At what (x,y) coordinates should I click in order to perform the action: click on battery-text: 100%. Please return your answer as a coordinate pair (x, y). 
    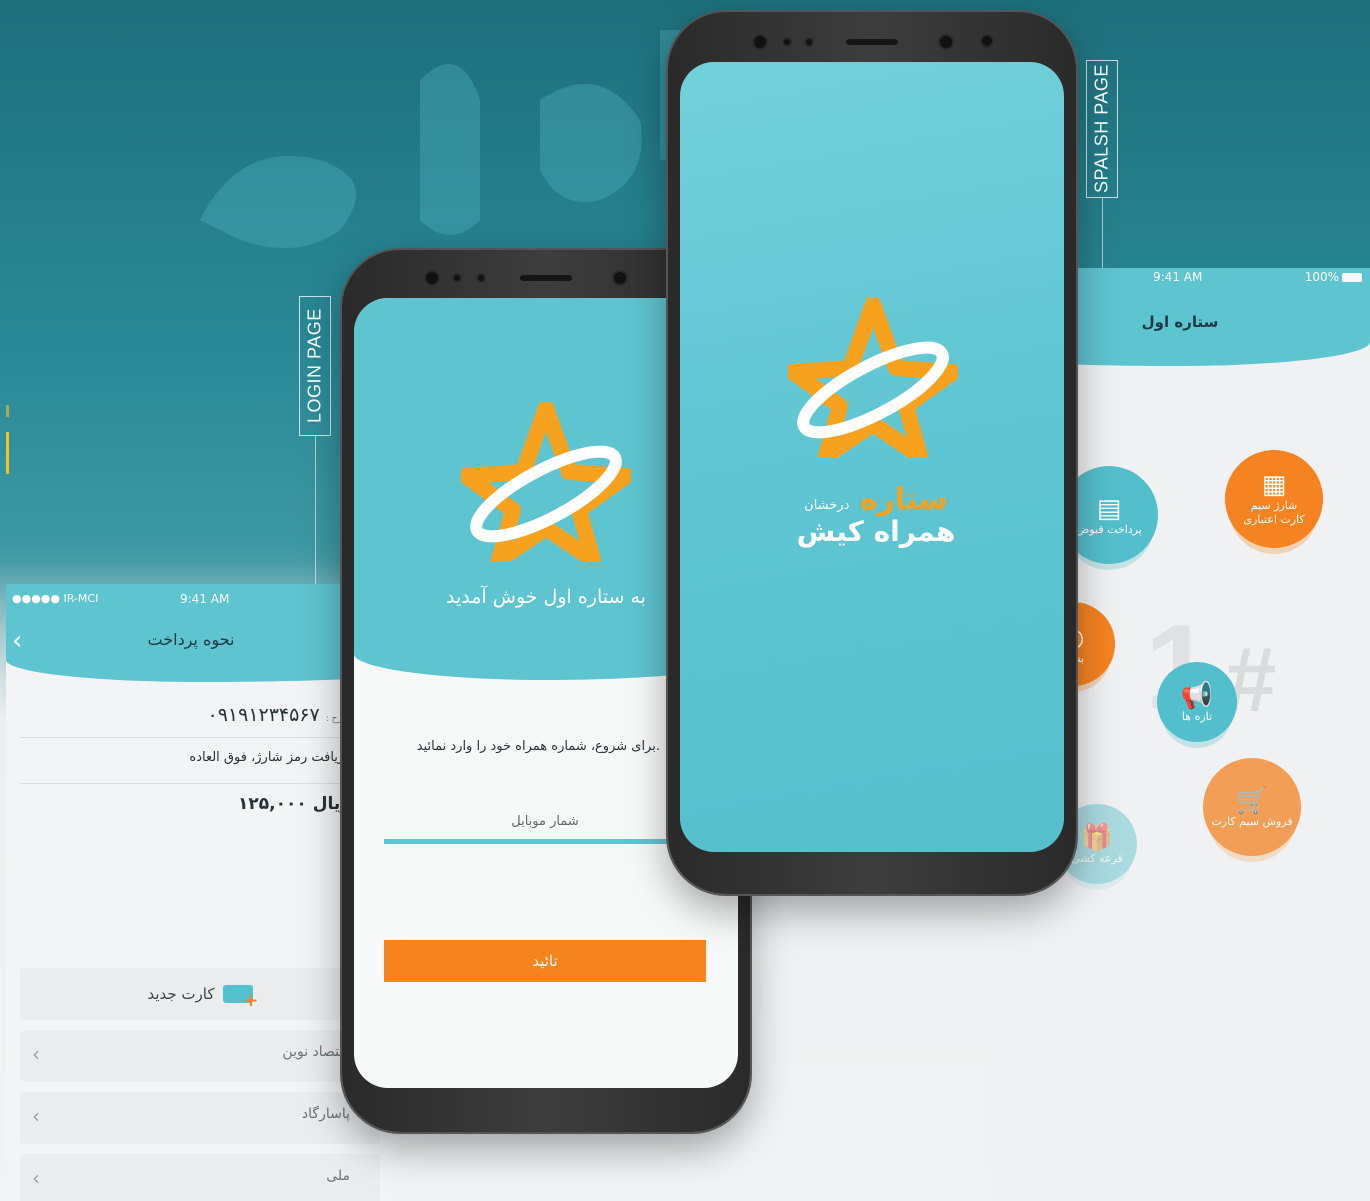
    Looking at the image, I should click on (1321, 277).